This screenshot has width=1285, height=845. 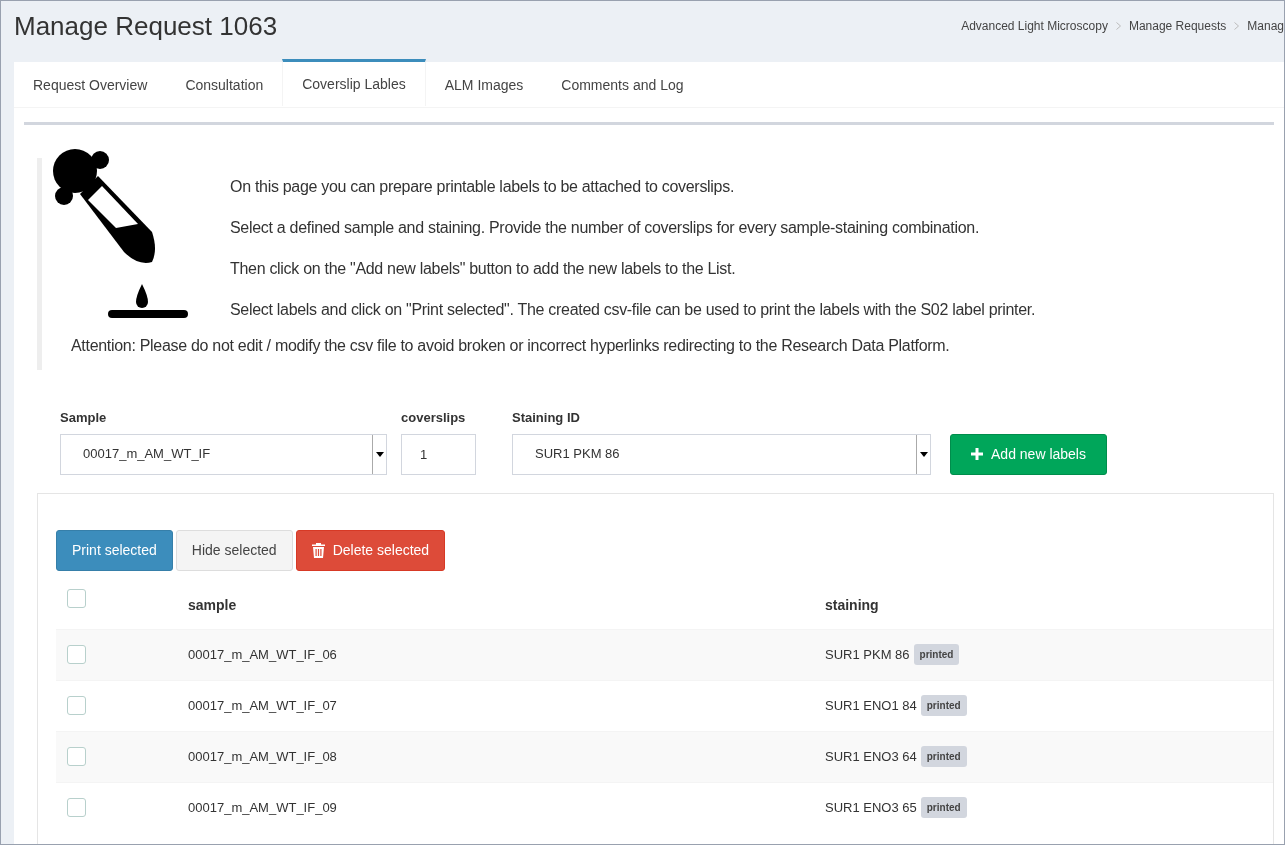 I want to click on table-cell-text: SUR1 ENO3 65, so click(x=871, y=807).